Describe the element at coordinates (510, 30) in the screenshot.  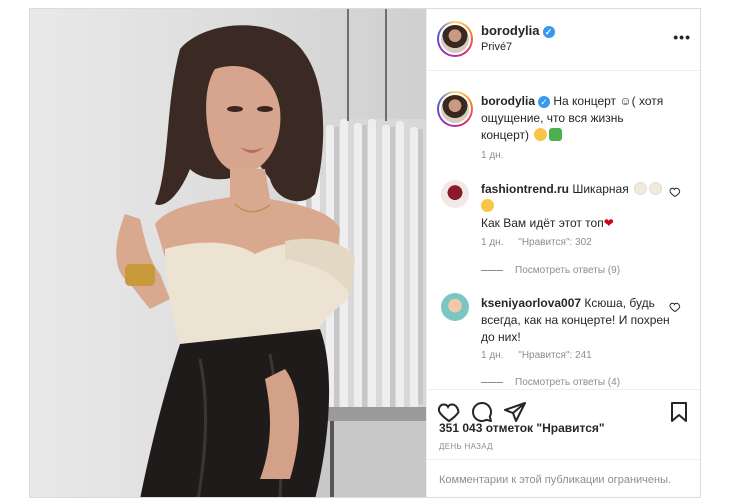
I see `author-username-text: borodylia` at that location.